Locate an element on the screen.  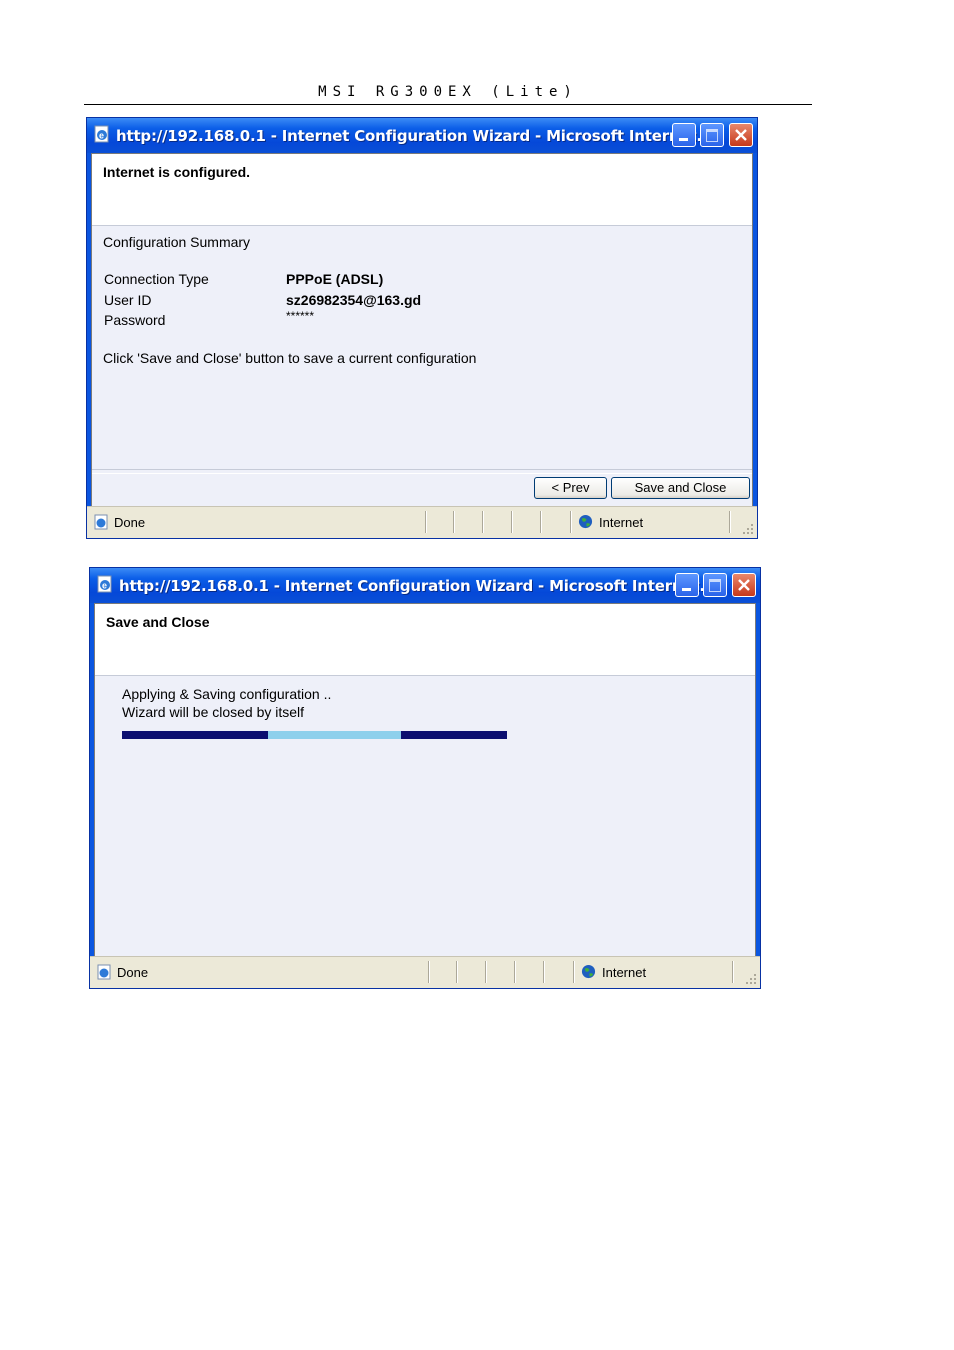
password-value: ****** is located at coordinates (300, 316).